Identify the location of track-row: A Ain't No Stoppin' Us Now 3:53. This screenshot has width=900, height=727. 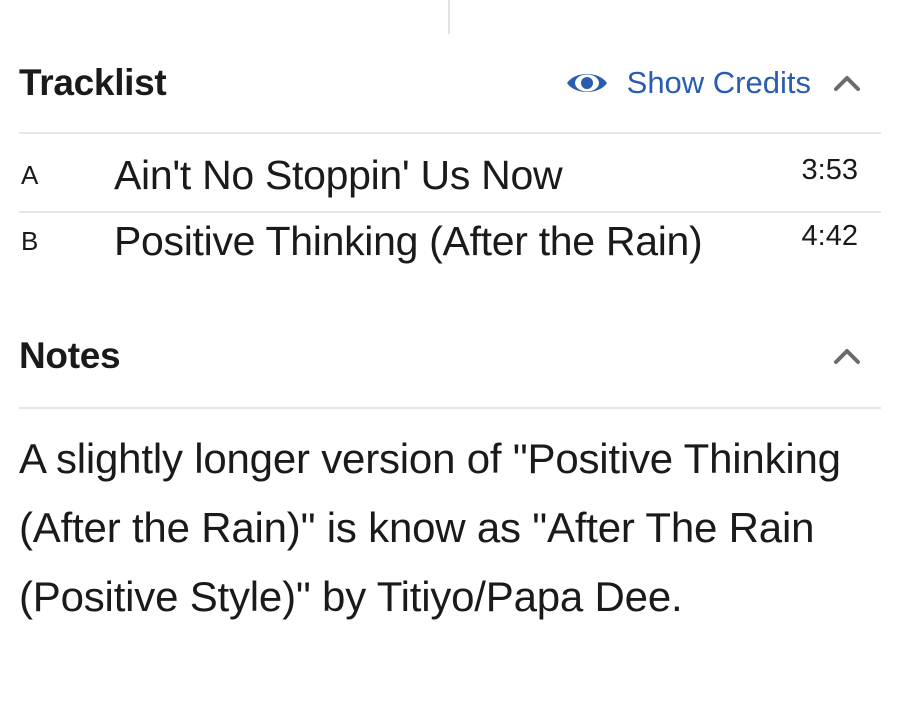
(450, 182).